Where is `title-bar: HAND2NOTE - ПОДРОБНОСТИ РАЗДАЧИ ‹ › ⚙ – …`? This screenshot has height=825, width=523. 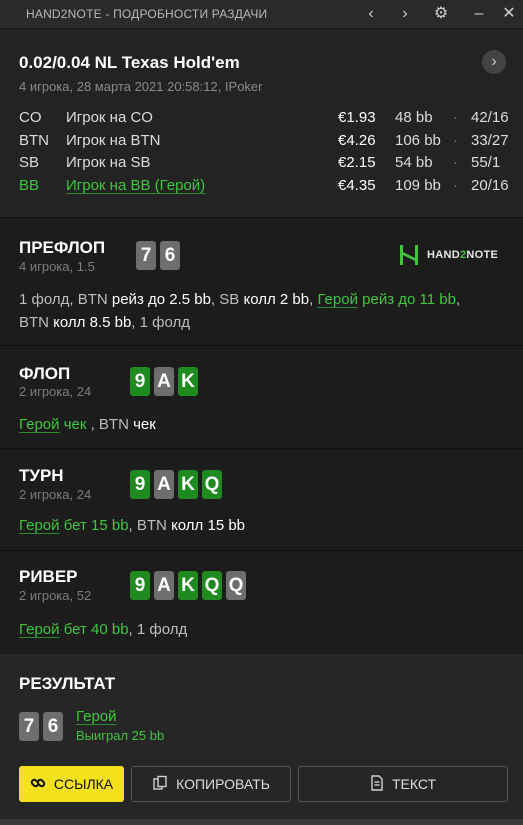 title-bar: HAND2NOTE - ПОДРОБНОСТИ РАЗДАЧИ ‹ › ⚙ – … is located at coordinates (261, 14).